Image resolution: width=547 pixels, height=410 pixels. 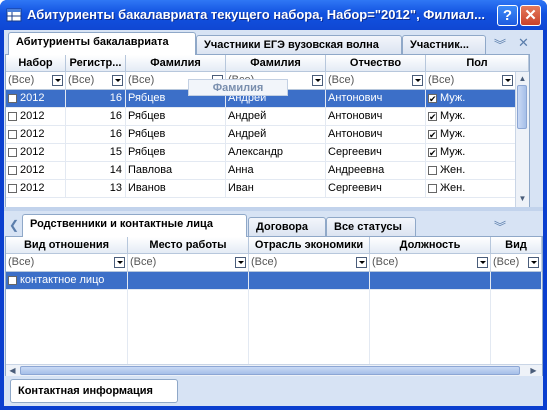 I want to click on column-header-nabor: Набор, so click(x=36, y=63).